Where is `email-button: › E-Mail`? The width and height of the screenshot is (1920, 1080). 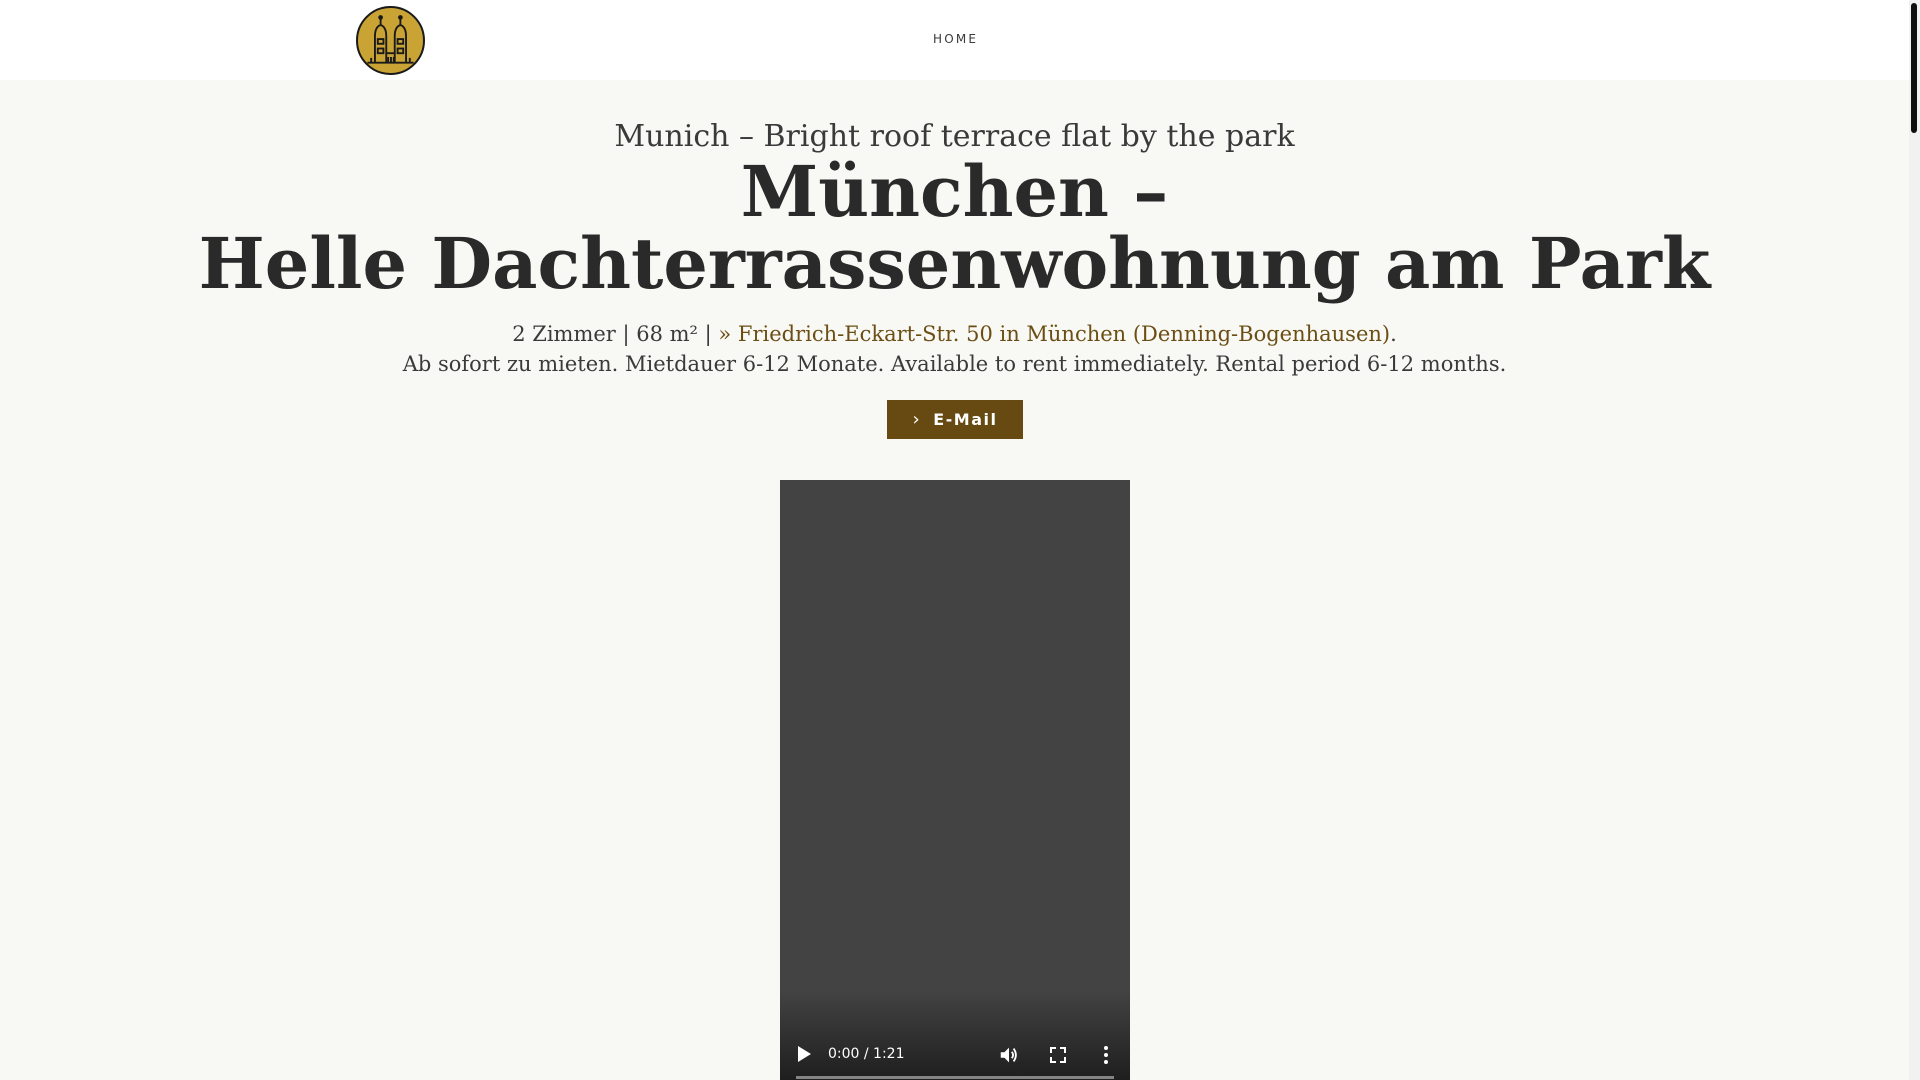 email-button: › E-Mail is located at coordinates (955, 419).